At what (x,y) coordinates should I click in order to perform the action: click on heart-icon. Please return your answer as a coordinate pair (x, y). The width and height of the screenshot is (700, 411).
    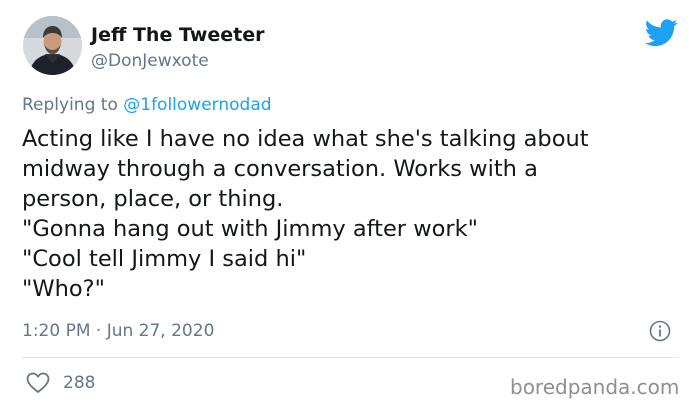
    Looking at the image, I should click on (38, 383).